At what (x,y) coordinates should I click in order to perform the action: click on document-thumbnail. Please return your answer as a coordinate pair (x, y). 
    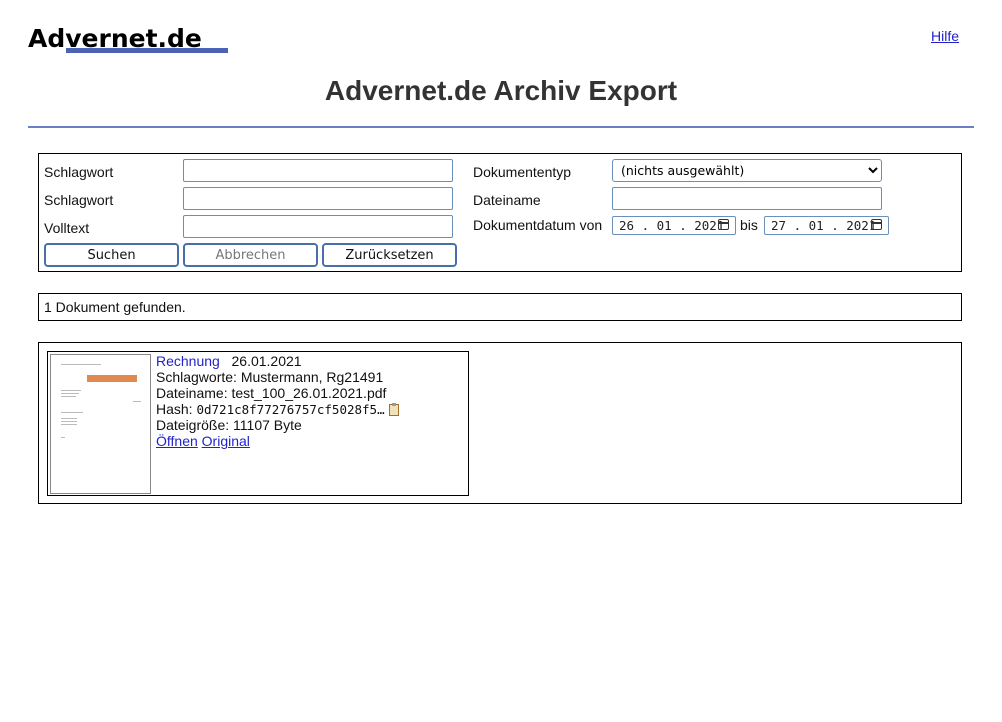
    Looking at the image, I should click on (100, 424).